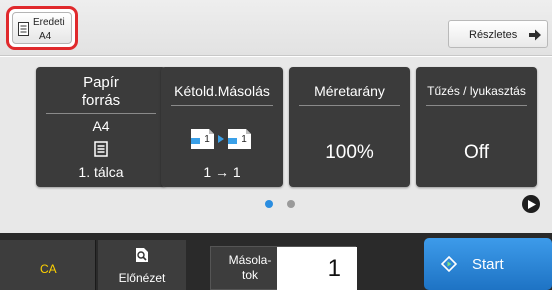  What do you see at coordinates (476, 127) in the screenshot?
I see `staple-punch-tile: Tűzés / lyukasztás Off` at bounding box center [476, 127].